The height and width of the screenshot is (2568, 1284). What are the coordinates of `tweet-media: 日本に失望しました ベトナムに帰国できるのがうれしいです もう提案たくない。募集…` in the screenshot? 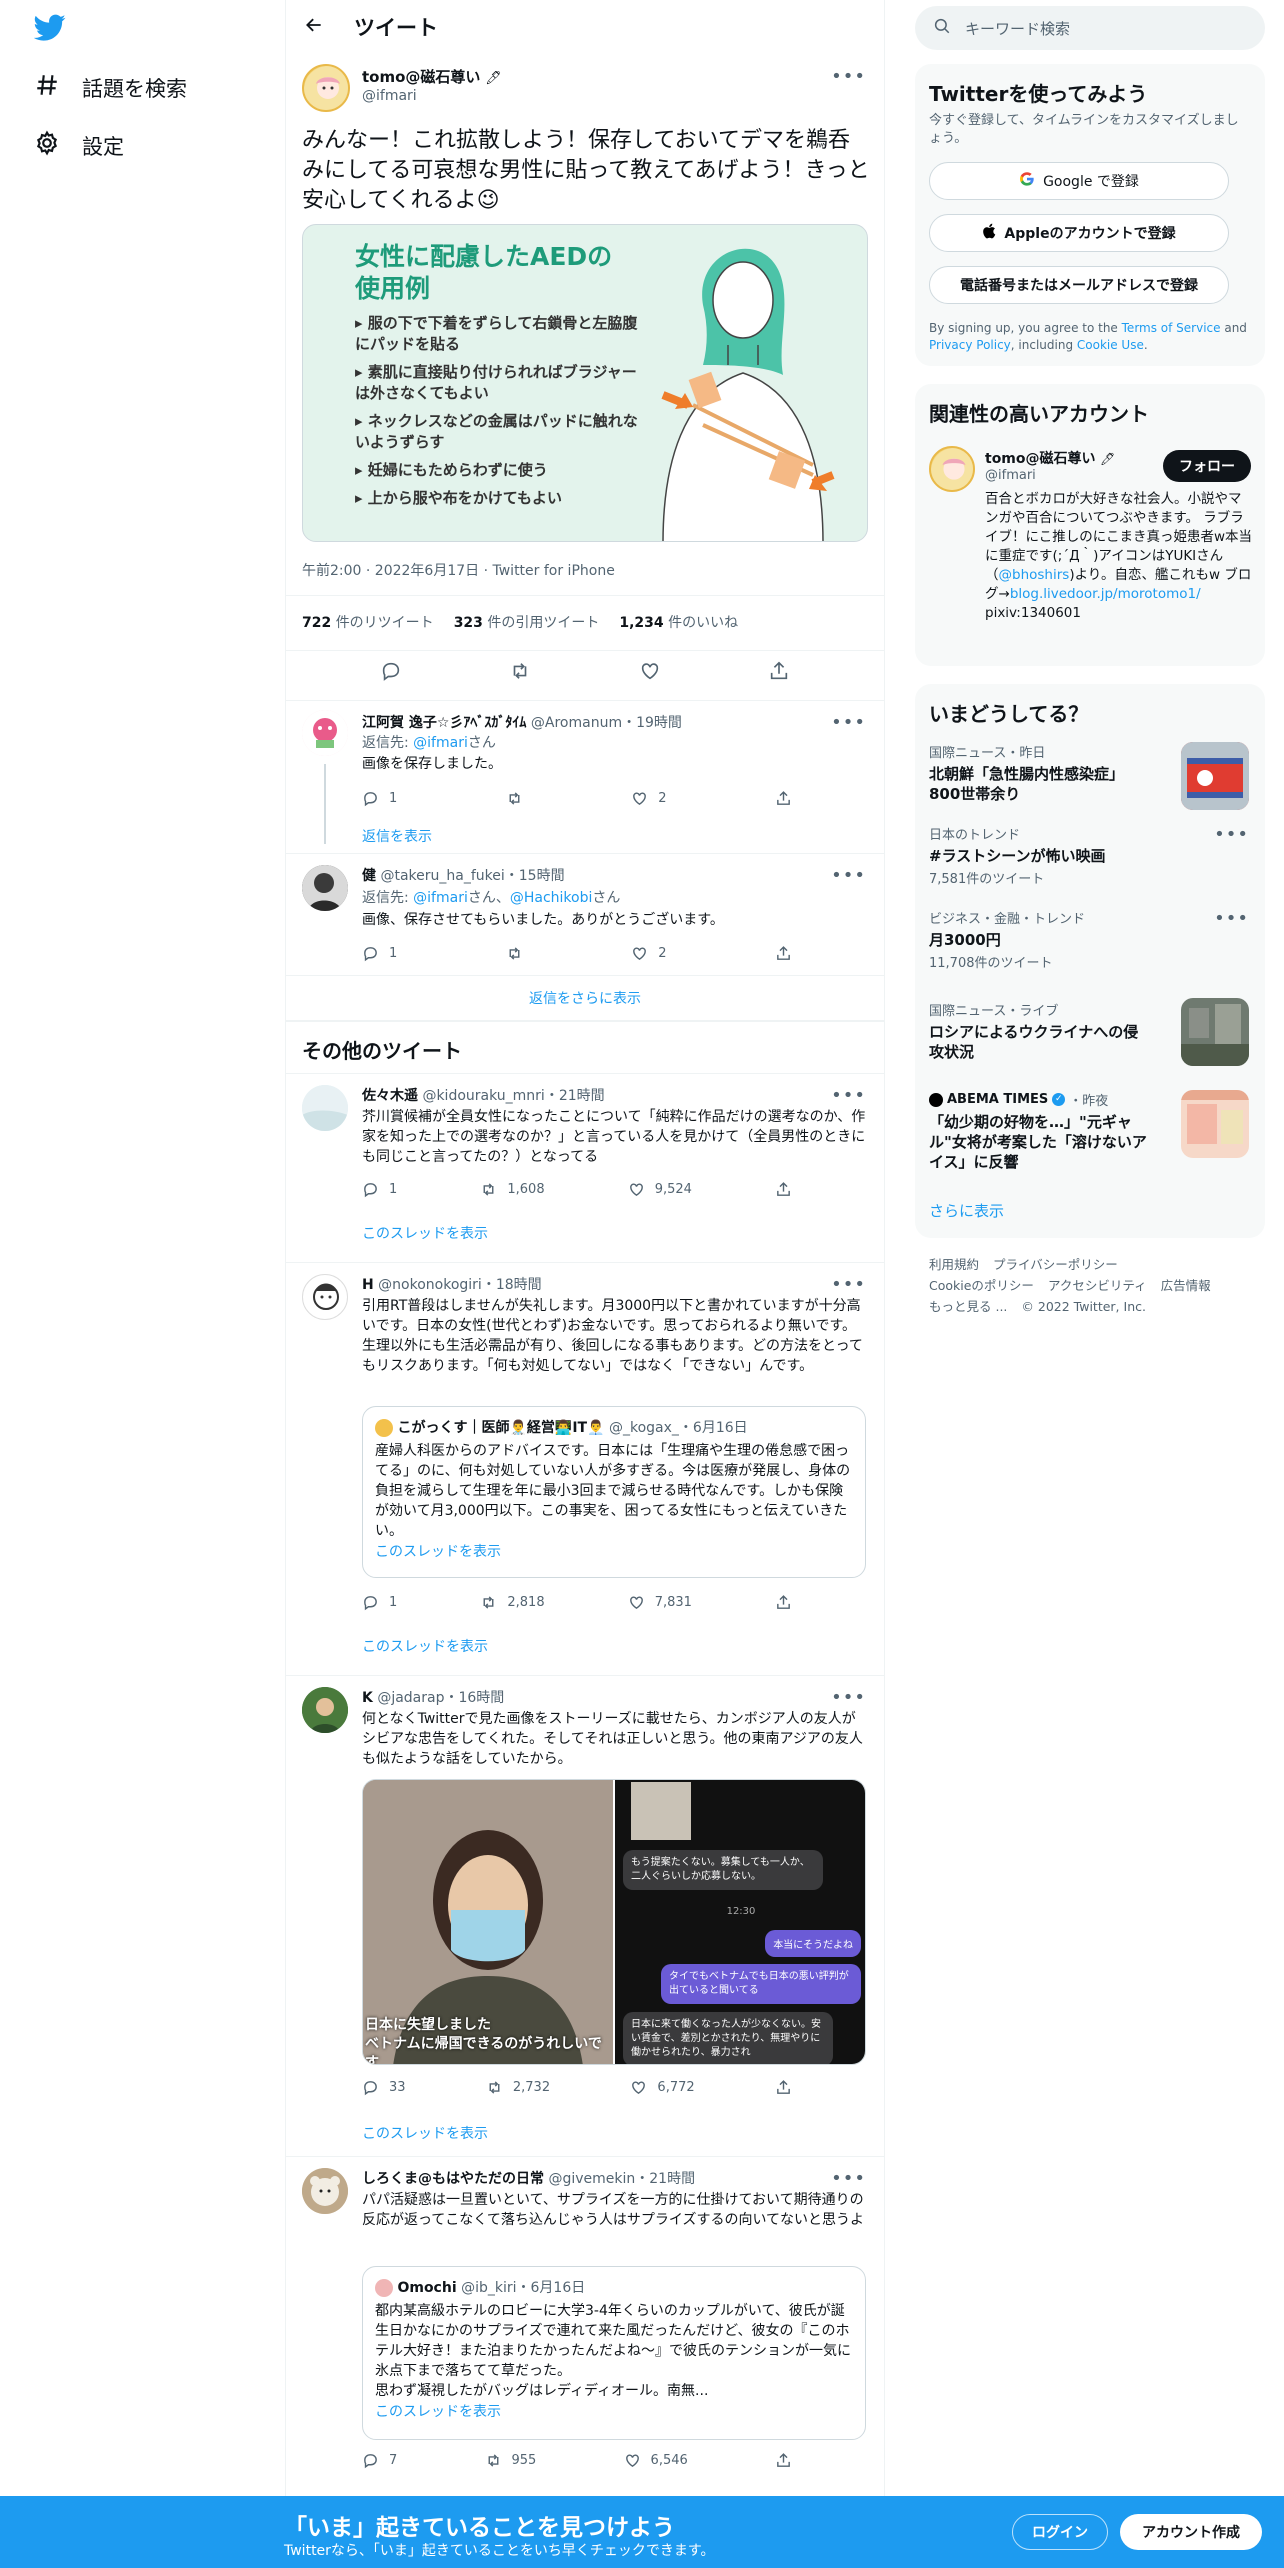 It's located at (614, 1922).